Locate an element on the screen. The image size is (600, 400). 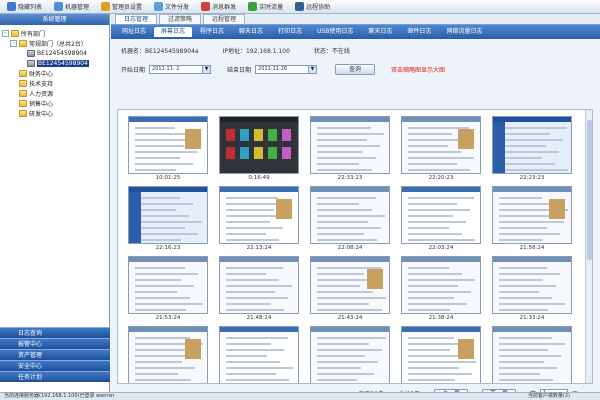
log-tab: 网络流量日志 is located at coordinates (464, 32).